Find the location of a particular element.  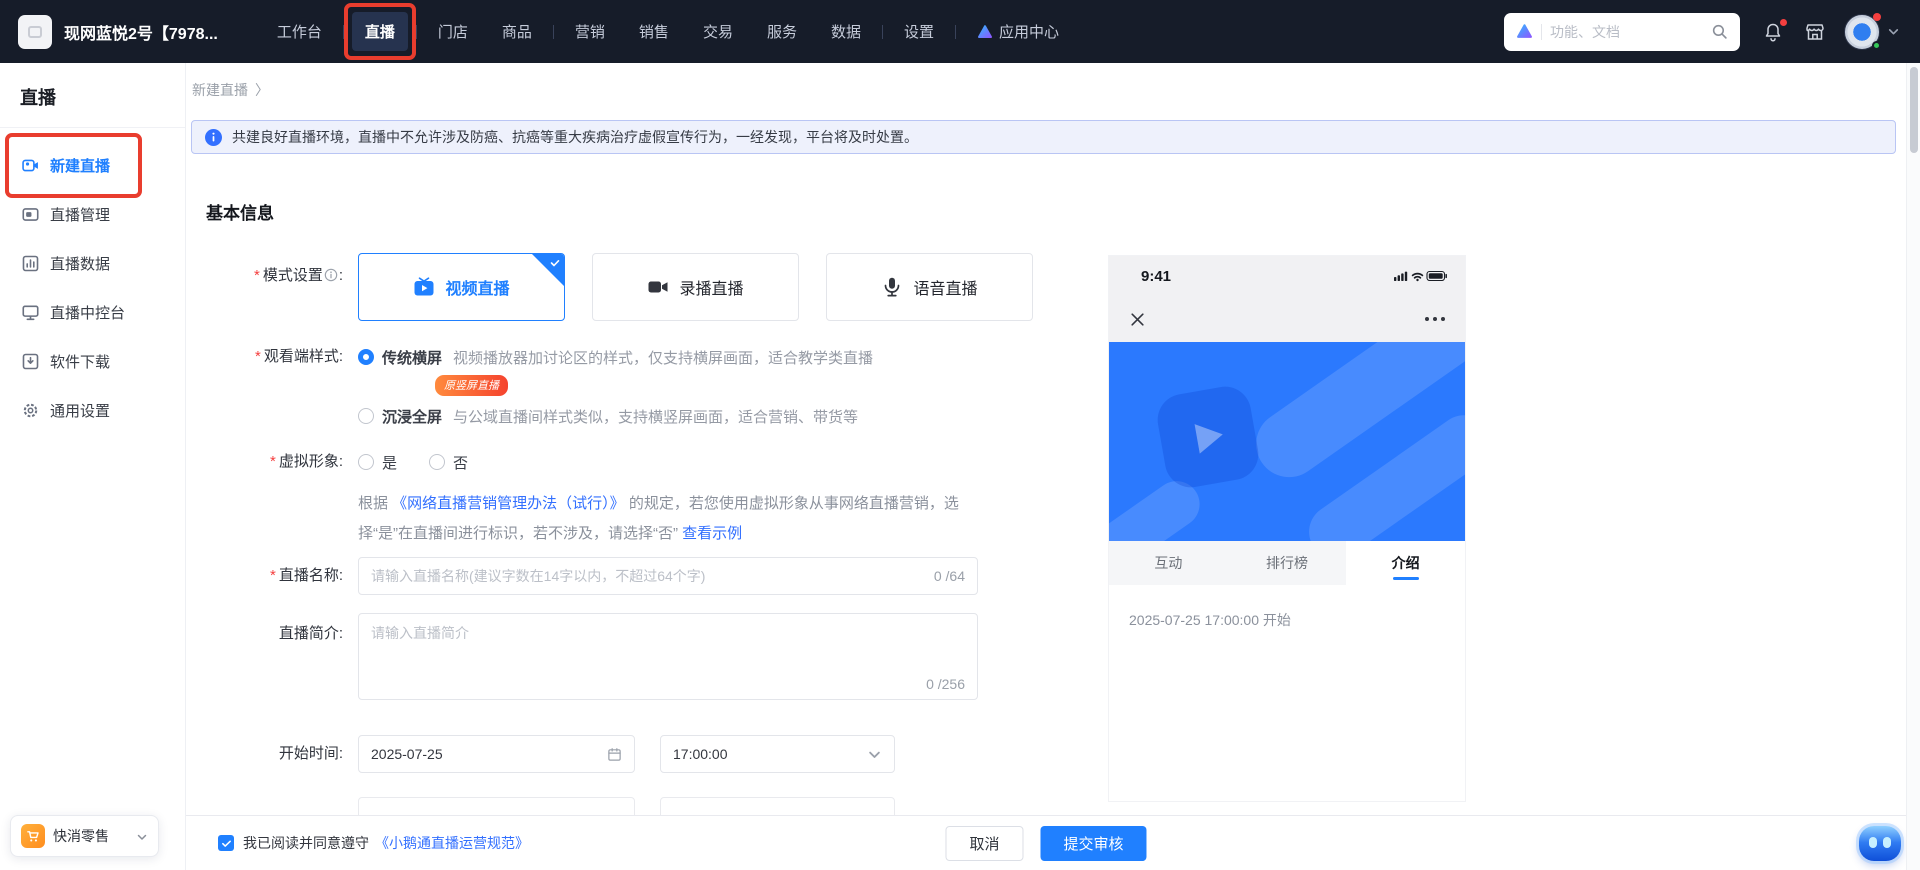

view-example-link: 查看示例 is located at coordinates (712, 533).